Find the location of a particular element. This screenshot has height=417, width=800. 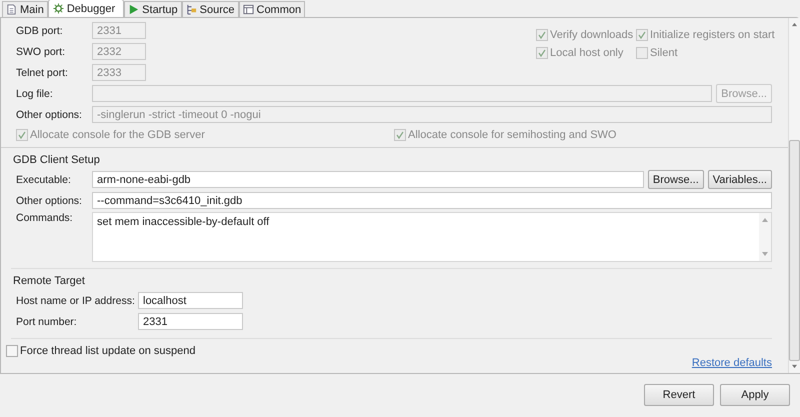

checkbox-label: Allocate console for semihosting and SWO is located at coordinates (512, 135).